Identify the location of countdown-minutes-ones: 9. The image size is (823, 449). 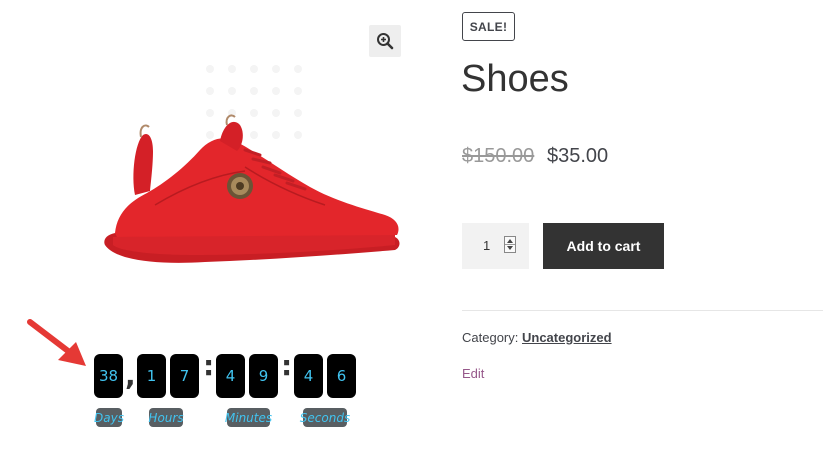
(263, 376).